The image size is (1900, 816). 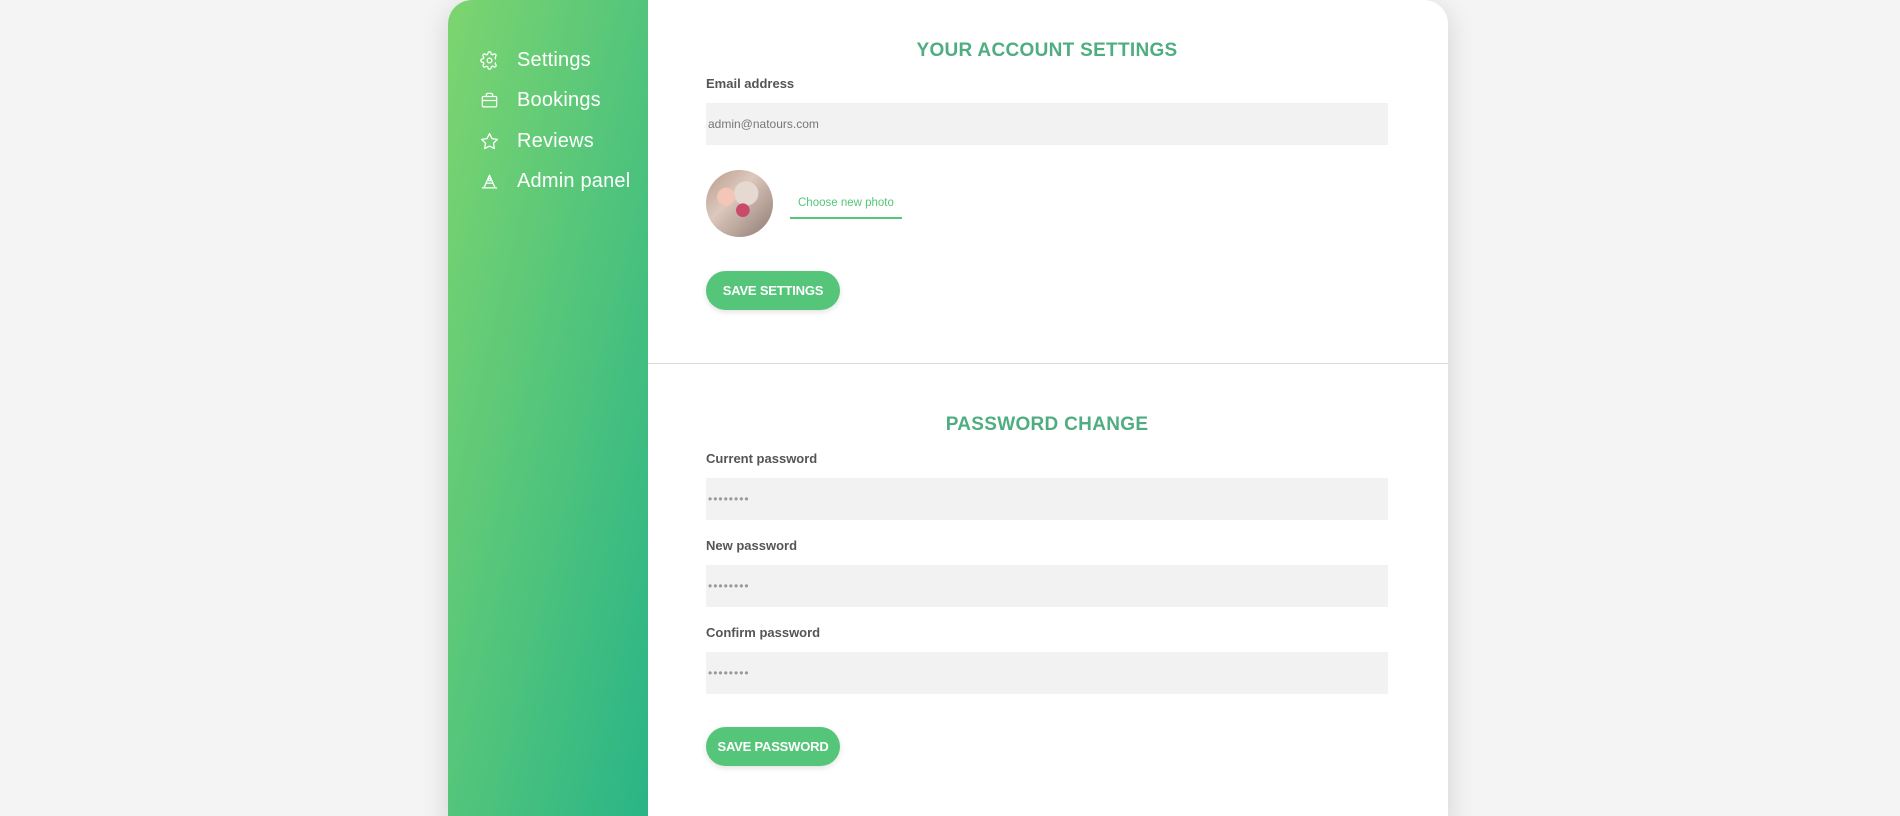 What do you see at coordinates (773, 746) in the screenshot?
I see `save-password-button: SAVE PASSWORD` at bounding box center [773, 746].